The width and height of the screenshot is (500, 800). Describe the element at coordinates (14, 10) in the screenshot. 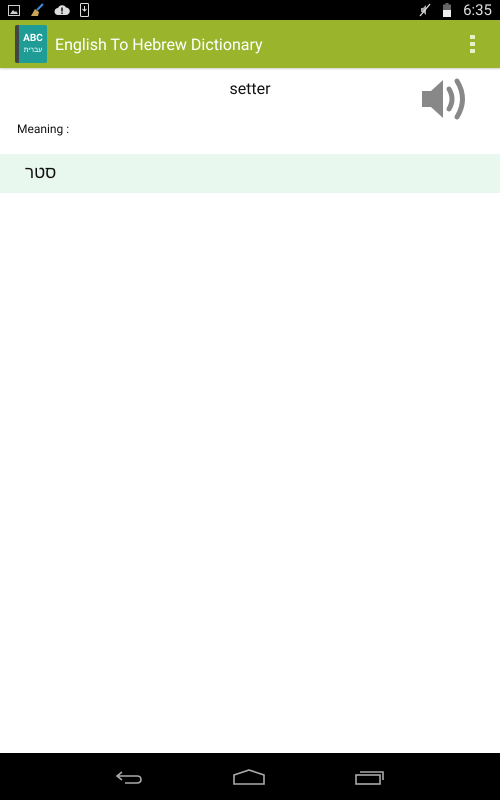

I see `image-icon` at that location.